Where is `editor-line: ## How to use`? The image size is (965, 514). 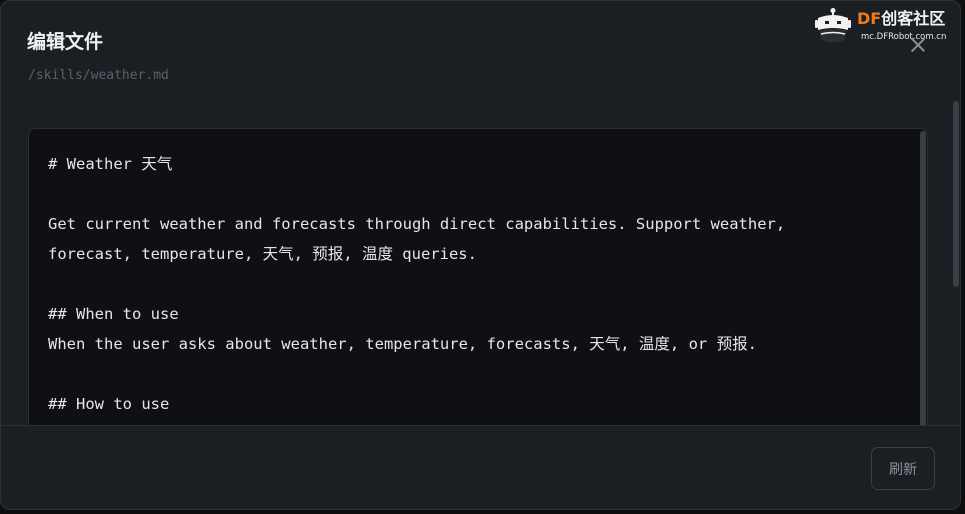 editor-line: ## How to use is located at coordinates (109, 404).